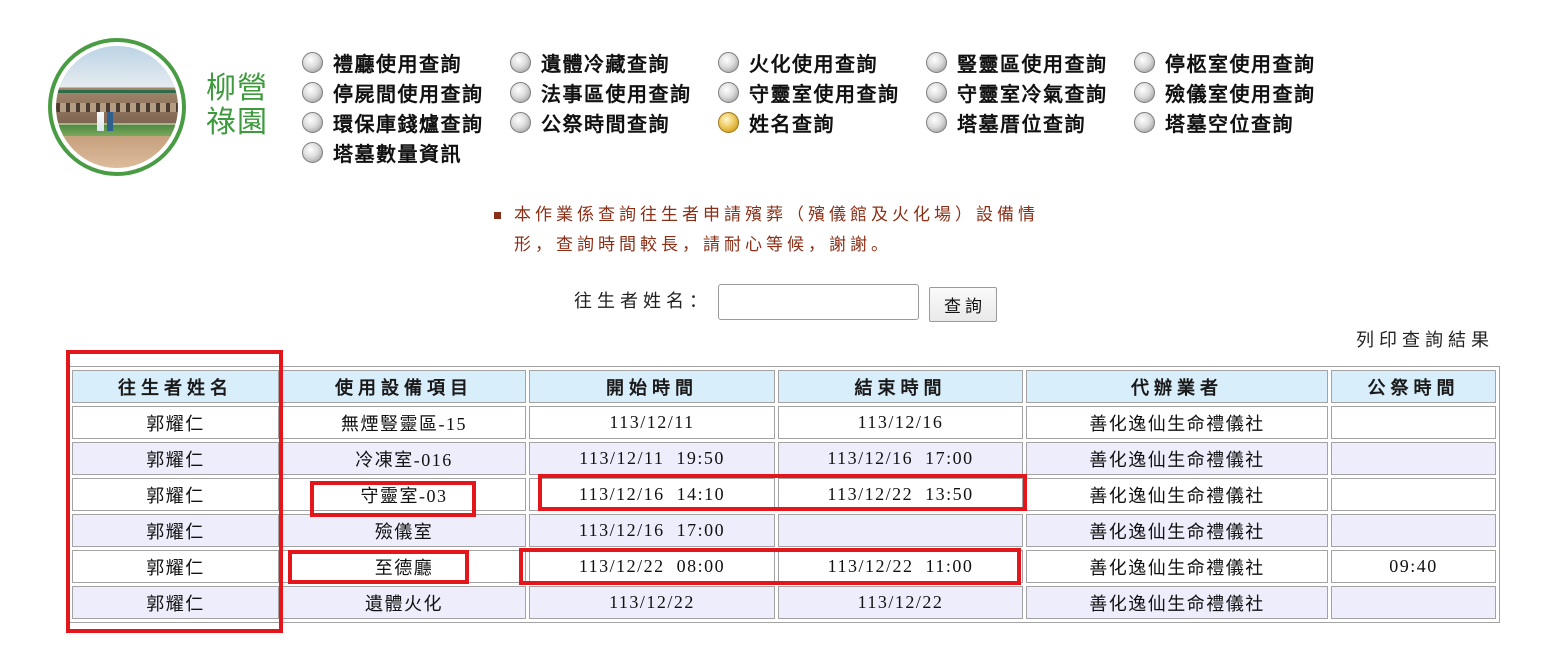 The image size is (1556, 654). Describe the element at coordinates (404, 386) in the screenshot. I see `header-equipment-item: 使用設備項目` at that location.